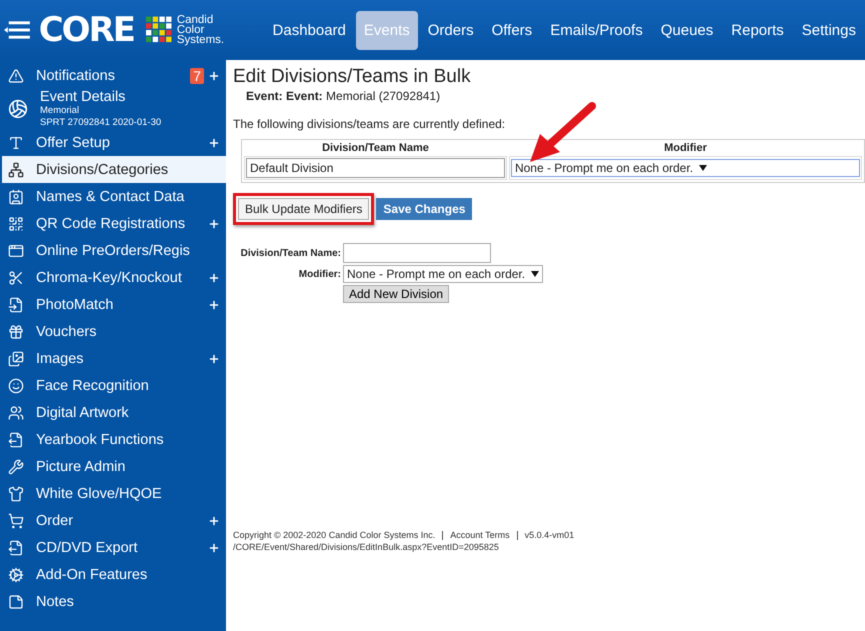 The image size is (865, 631). Describe the element at coordinates (159, 30) in the screenshot. I see `color-grid-icon` at that location.